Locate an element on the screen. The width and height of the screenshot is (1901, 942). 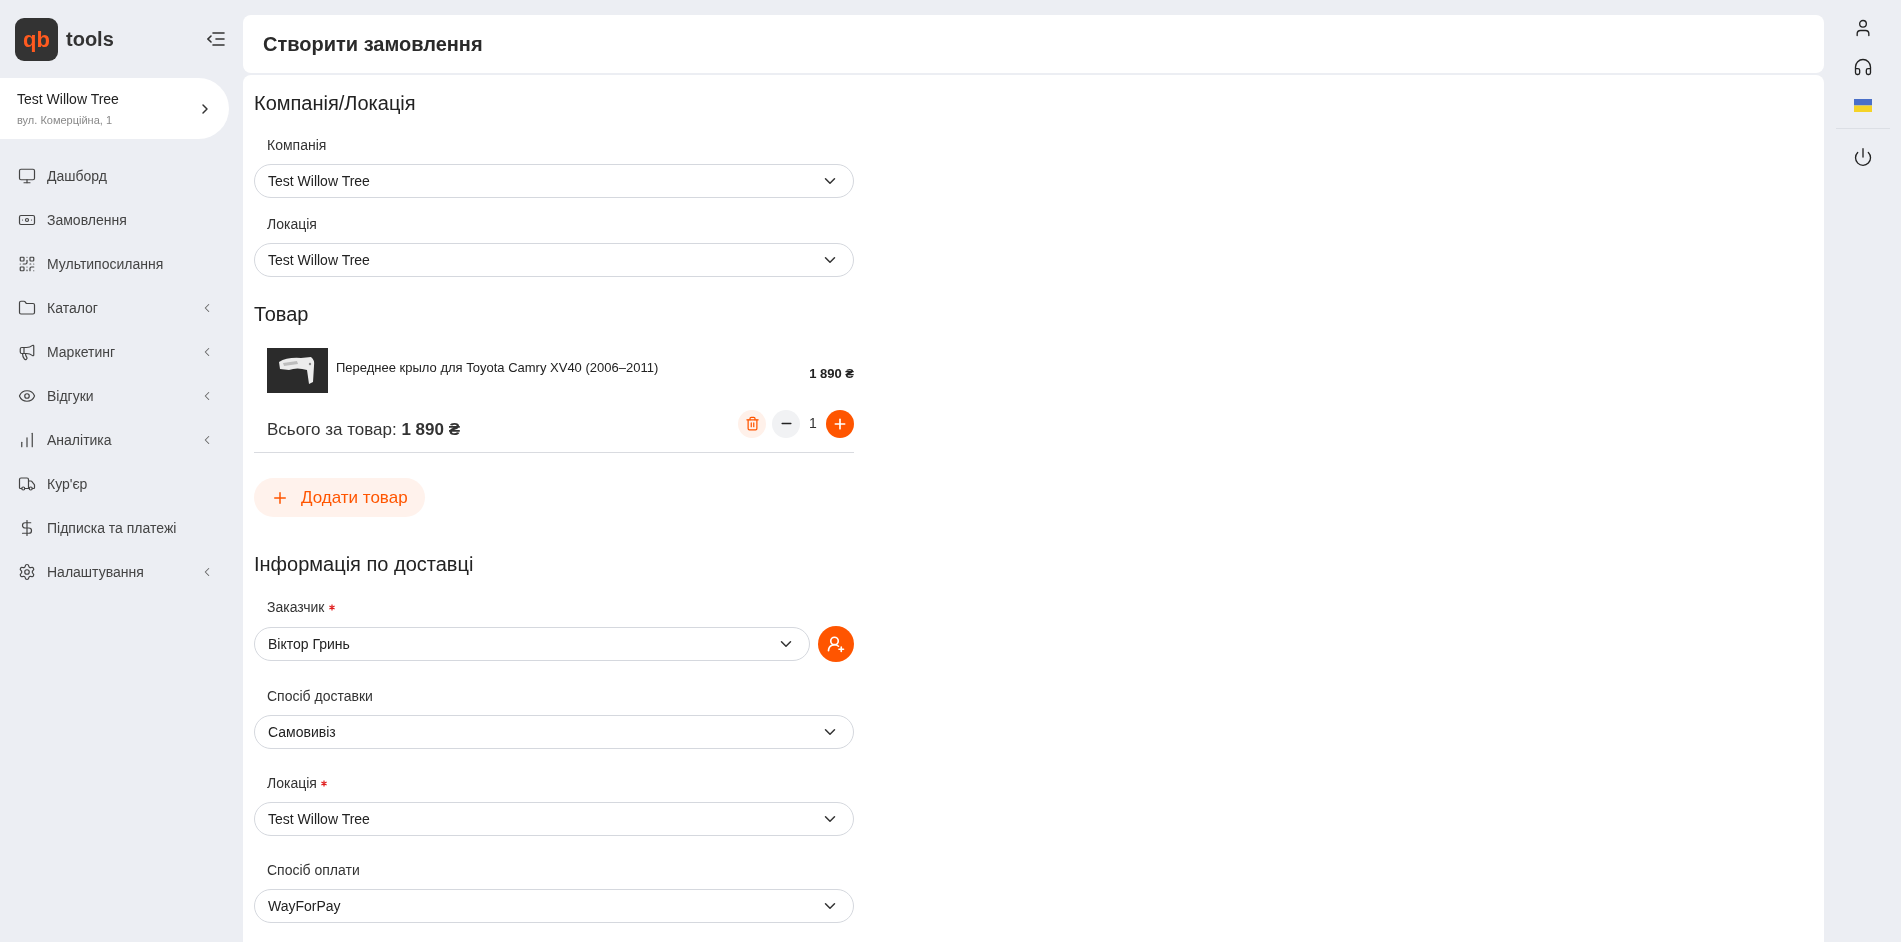
user-plus-icon is located at coordinates (836, 644).